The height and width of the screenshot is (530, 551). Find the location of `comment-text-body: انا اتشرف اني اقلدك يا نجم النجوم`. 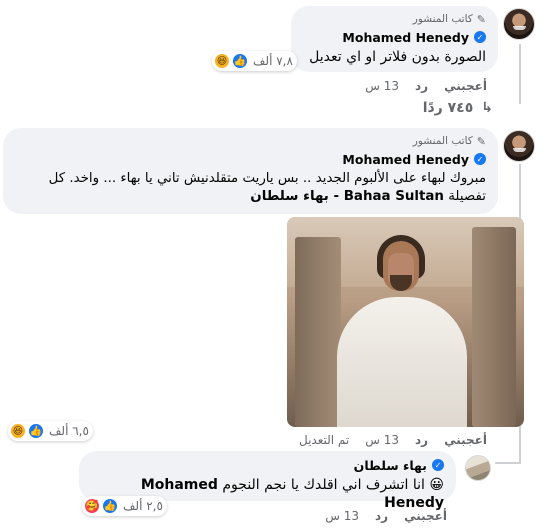

comment-text-body: انا اتشرف اني اقلدك يا نجم النجوم is located at coordinates (323, 485).